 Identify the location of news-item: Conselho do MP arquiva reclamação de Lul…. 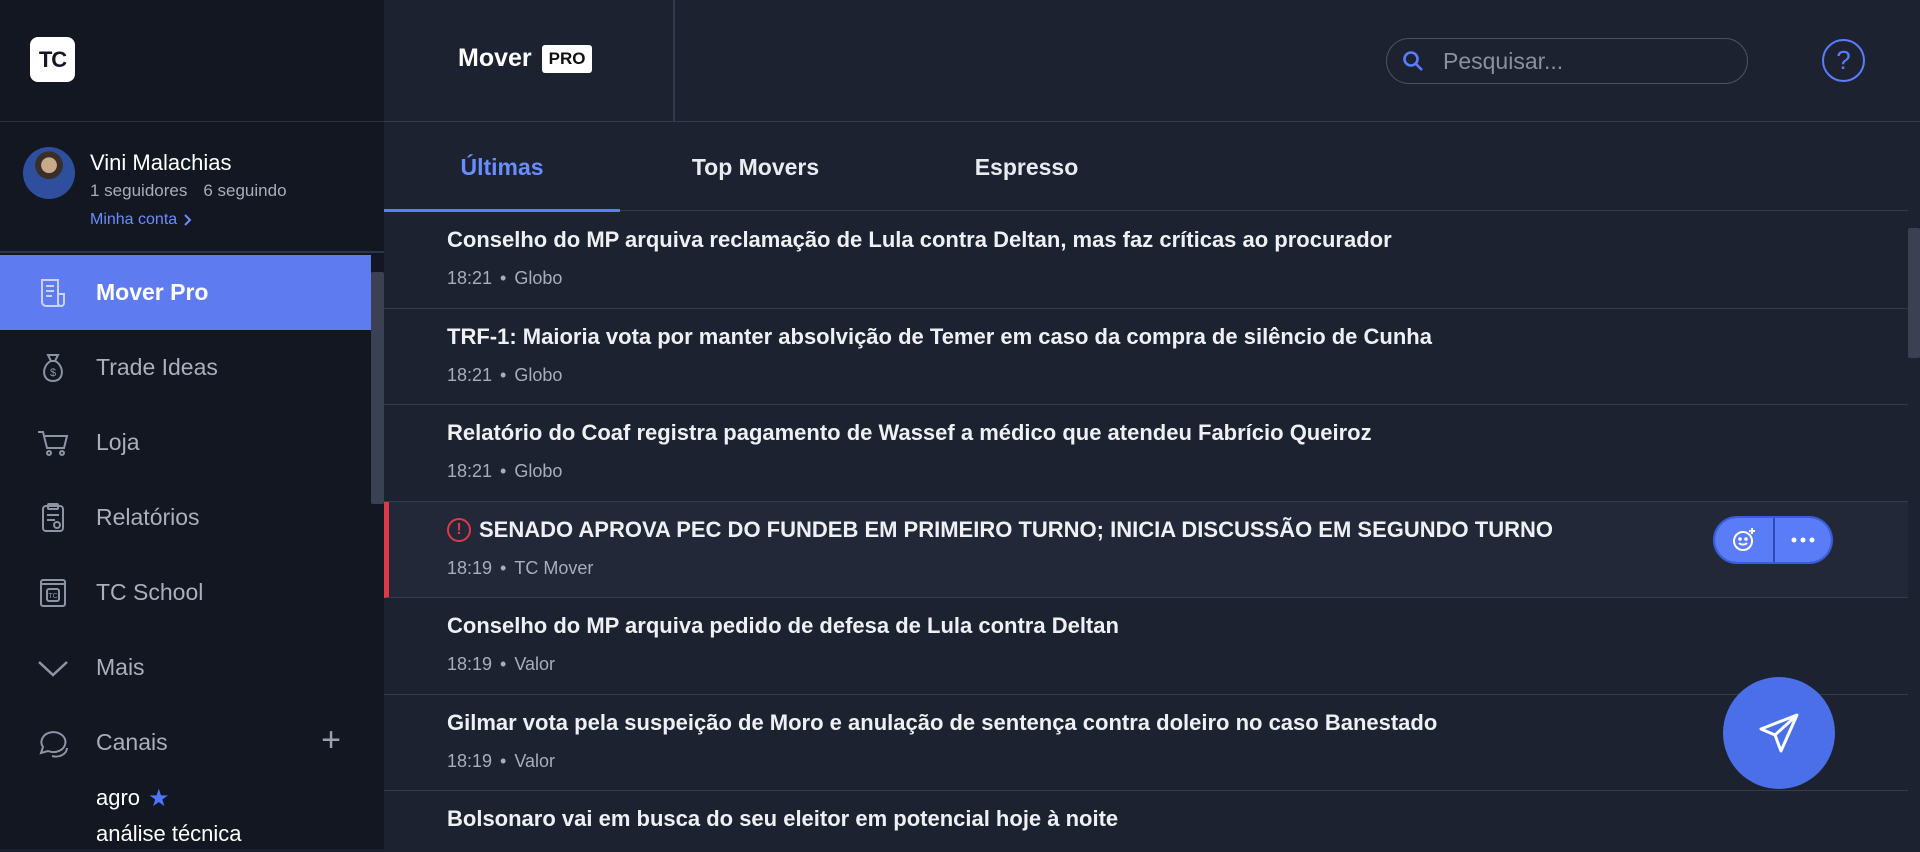
(1146, 260).